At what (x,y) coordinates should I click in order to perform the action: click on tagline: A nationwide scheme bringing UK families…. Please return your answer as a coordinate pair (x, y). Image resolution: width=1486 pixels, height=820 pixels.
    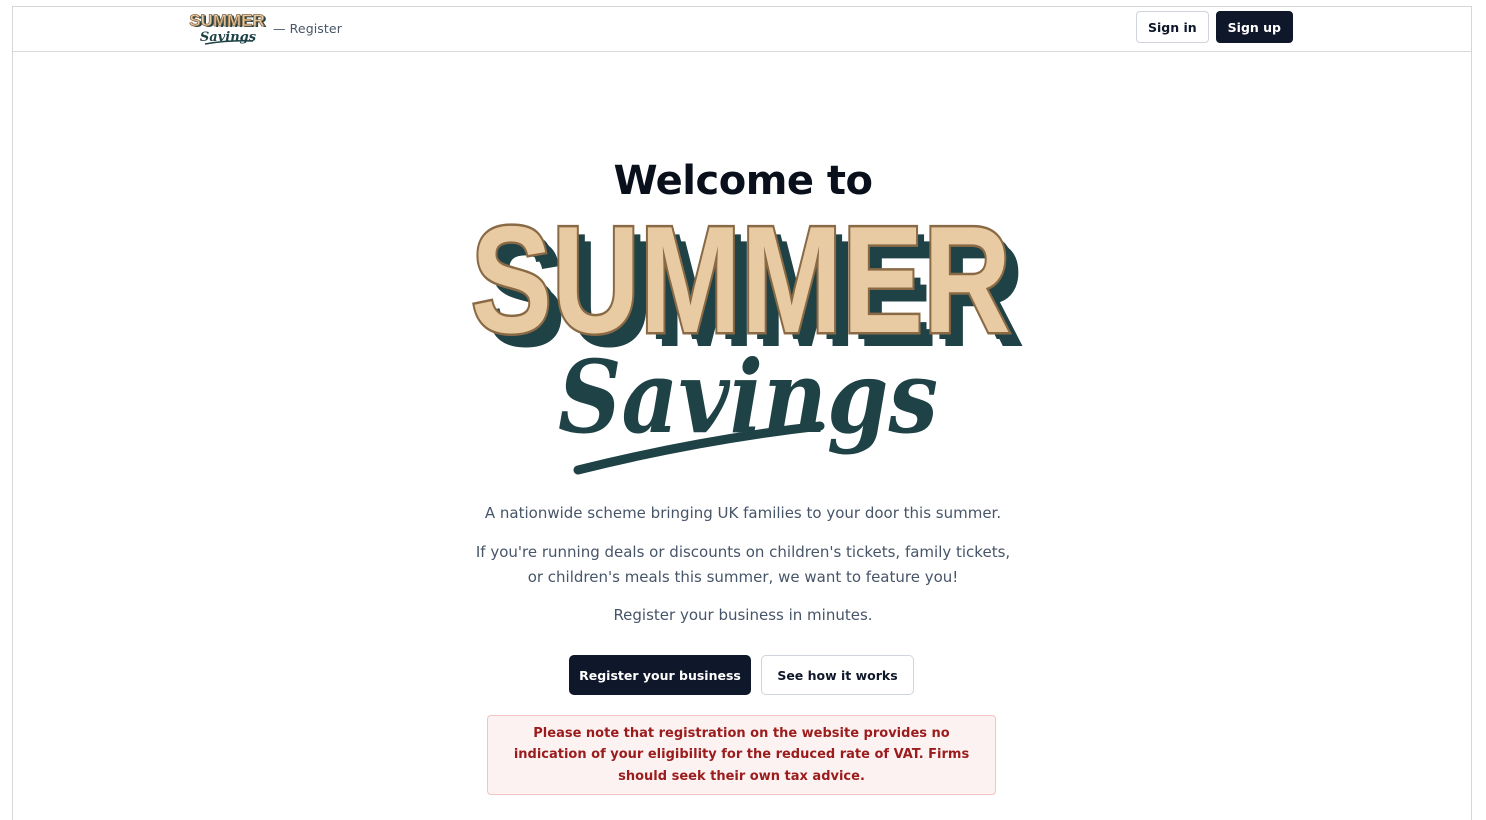
    Looking at the image, I should click on (743, 513).